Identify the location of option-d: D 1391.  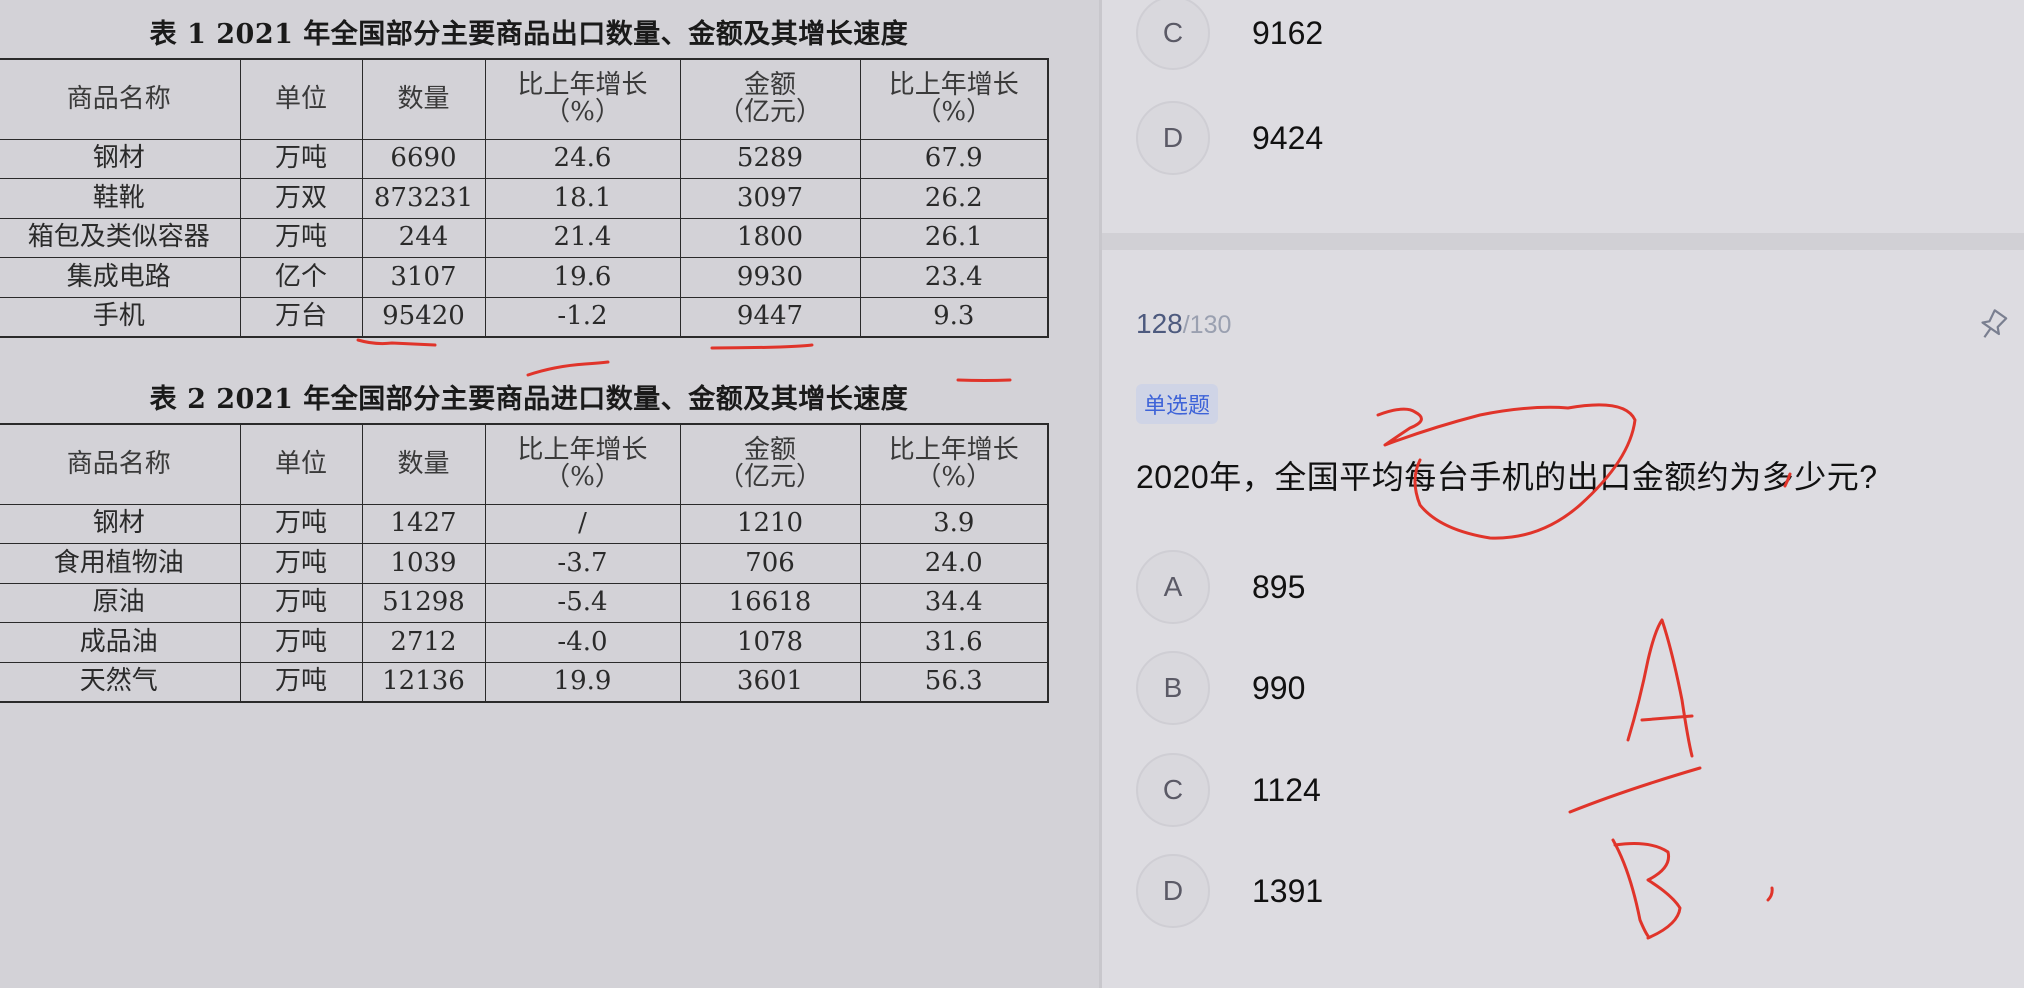
(1229, 891).